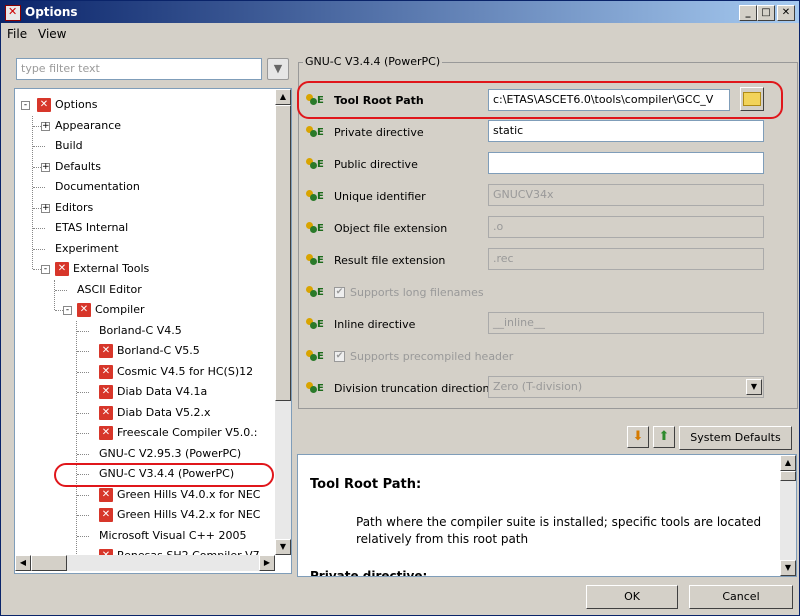  I want to click on import-button: ⬇, so click(638, 437).